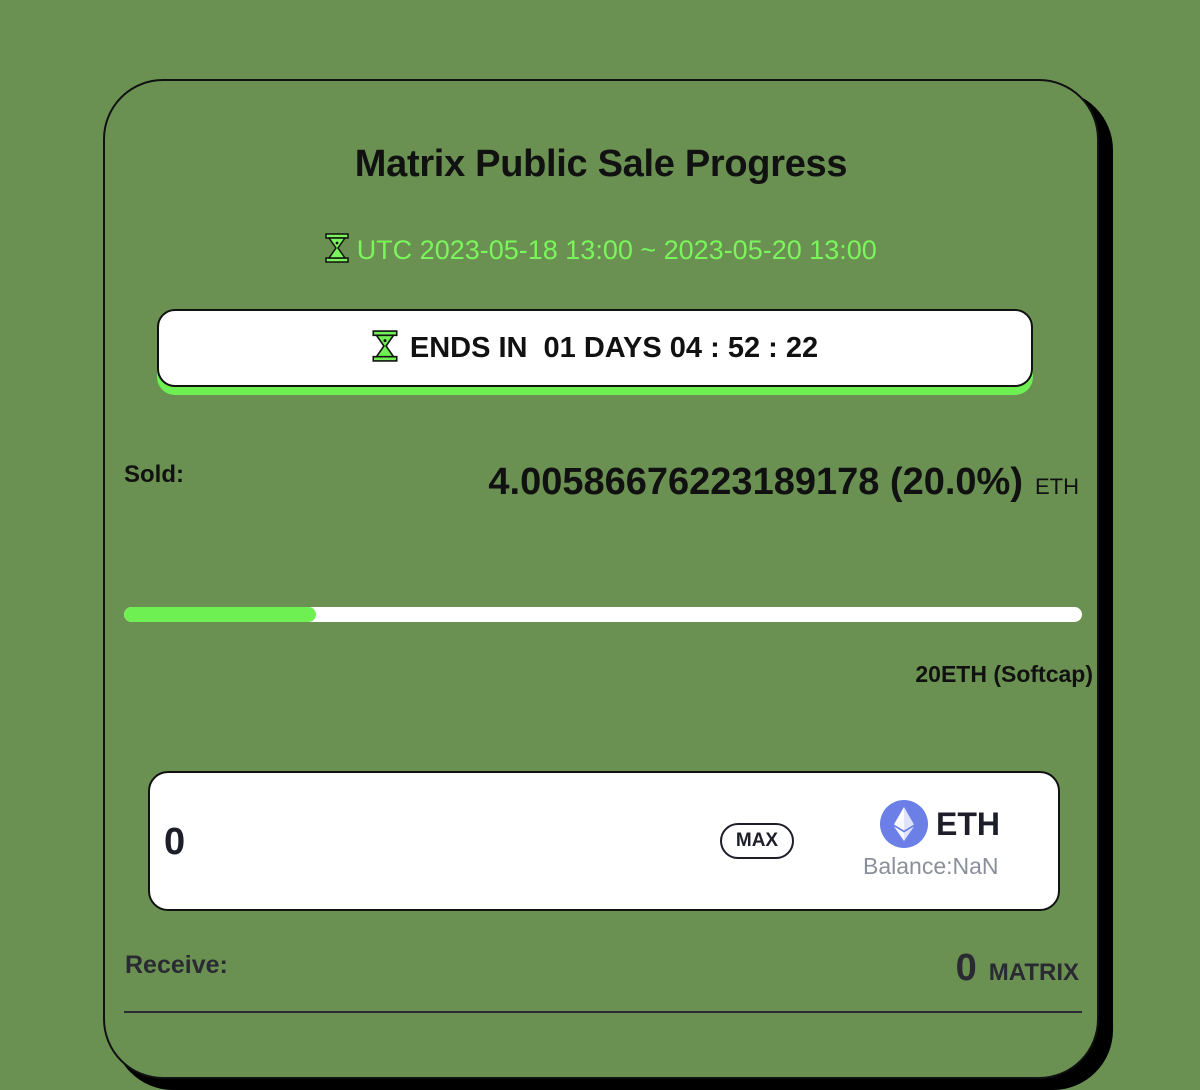 Image resolution: width=1200 pixels, height=1090 pixels. Describe the element at coordinates (966, 968) in the screenshot. I see `receive-amount: 0` at that location.